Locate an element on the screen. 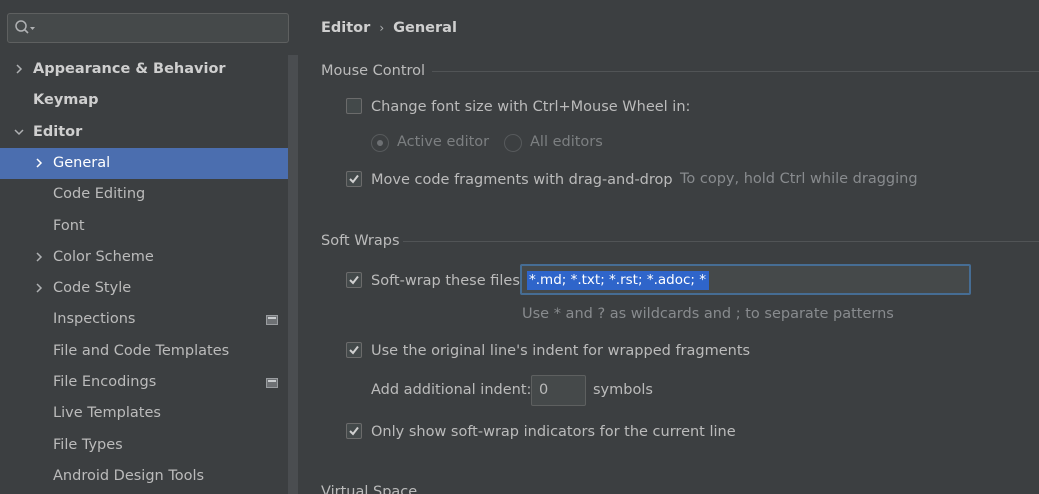 The image size is (1039, 494). sidebar-item-label: Code Style is located at coordinates (92, 288).